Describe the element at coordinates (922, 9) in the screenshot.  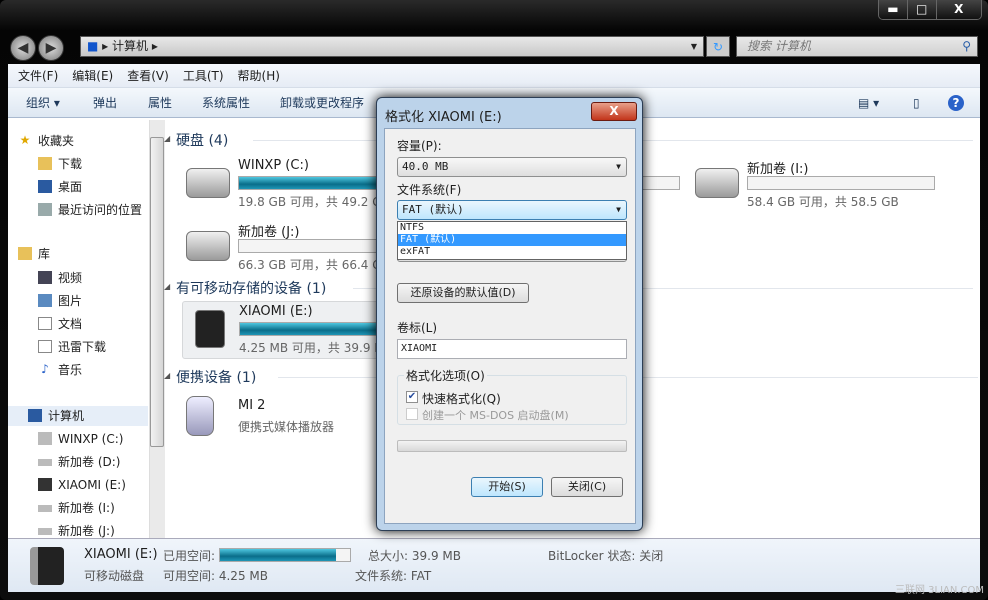
I see `maximize-button: □` at that location.